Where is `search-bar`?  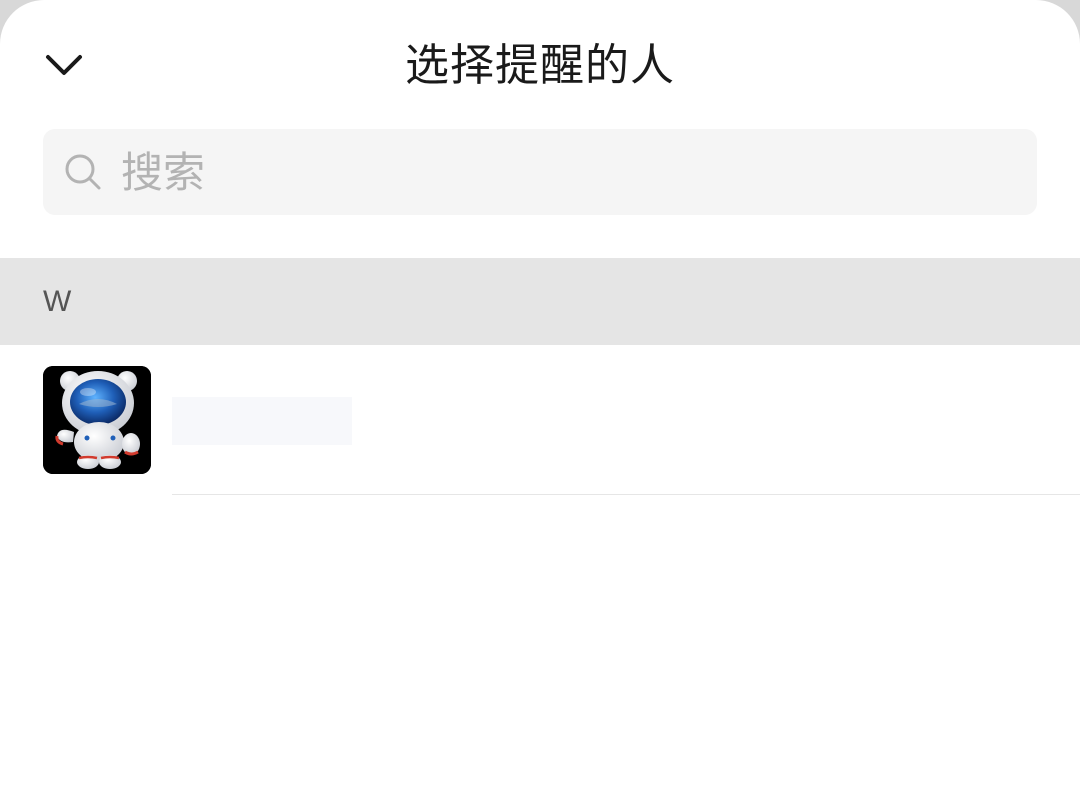
search-bar is located at coordinates (540, 172).